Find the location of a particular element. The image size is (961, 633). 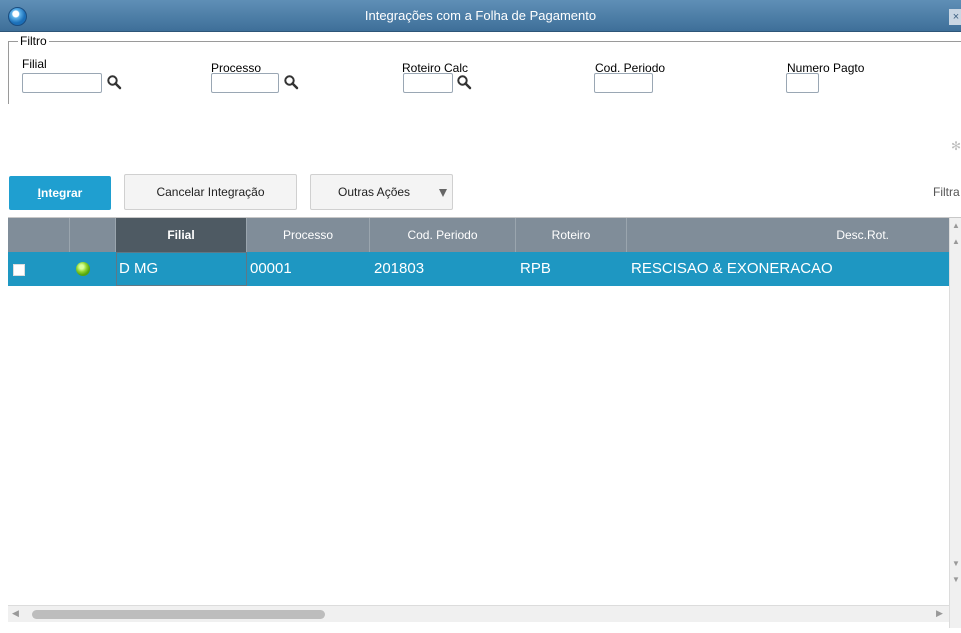

status-ok-icon is located at coordinates (83, 269).